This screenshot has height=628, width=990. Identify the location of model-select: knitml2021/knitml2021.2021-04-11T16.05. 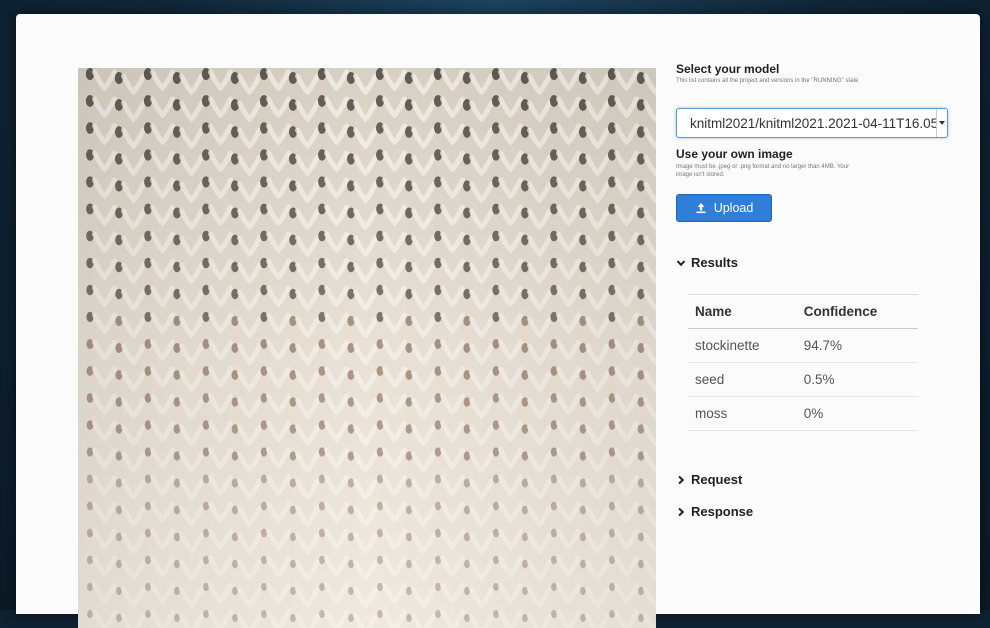
(812, 123).